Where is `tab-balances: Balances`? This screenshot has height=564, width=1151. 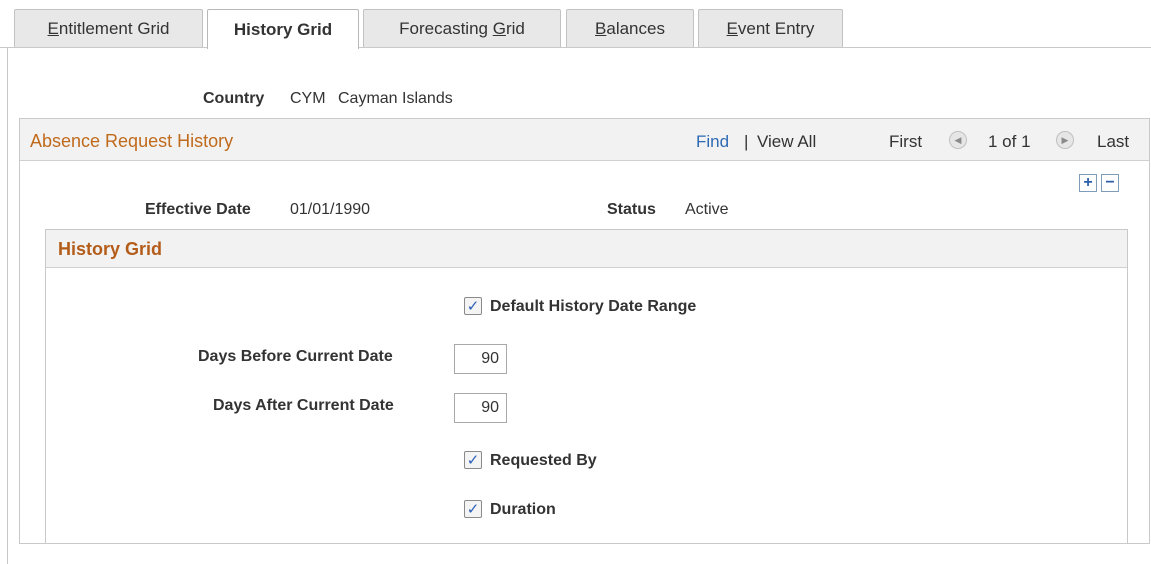
tab-balances: Balances is located at coordinates (630, 28).